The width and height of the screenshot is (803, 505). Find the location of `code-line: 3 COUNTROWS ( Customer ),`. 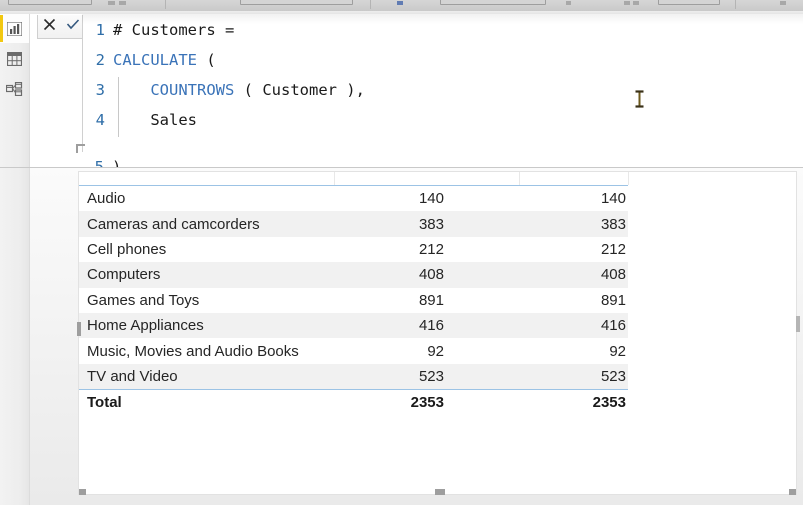

code-line: 3 COUNTROWS ( Customer ), is located at coordinates (443, 90).